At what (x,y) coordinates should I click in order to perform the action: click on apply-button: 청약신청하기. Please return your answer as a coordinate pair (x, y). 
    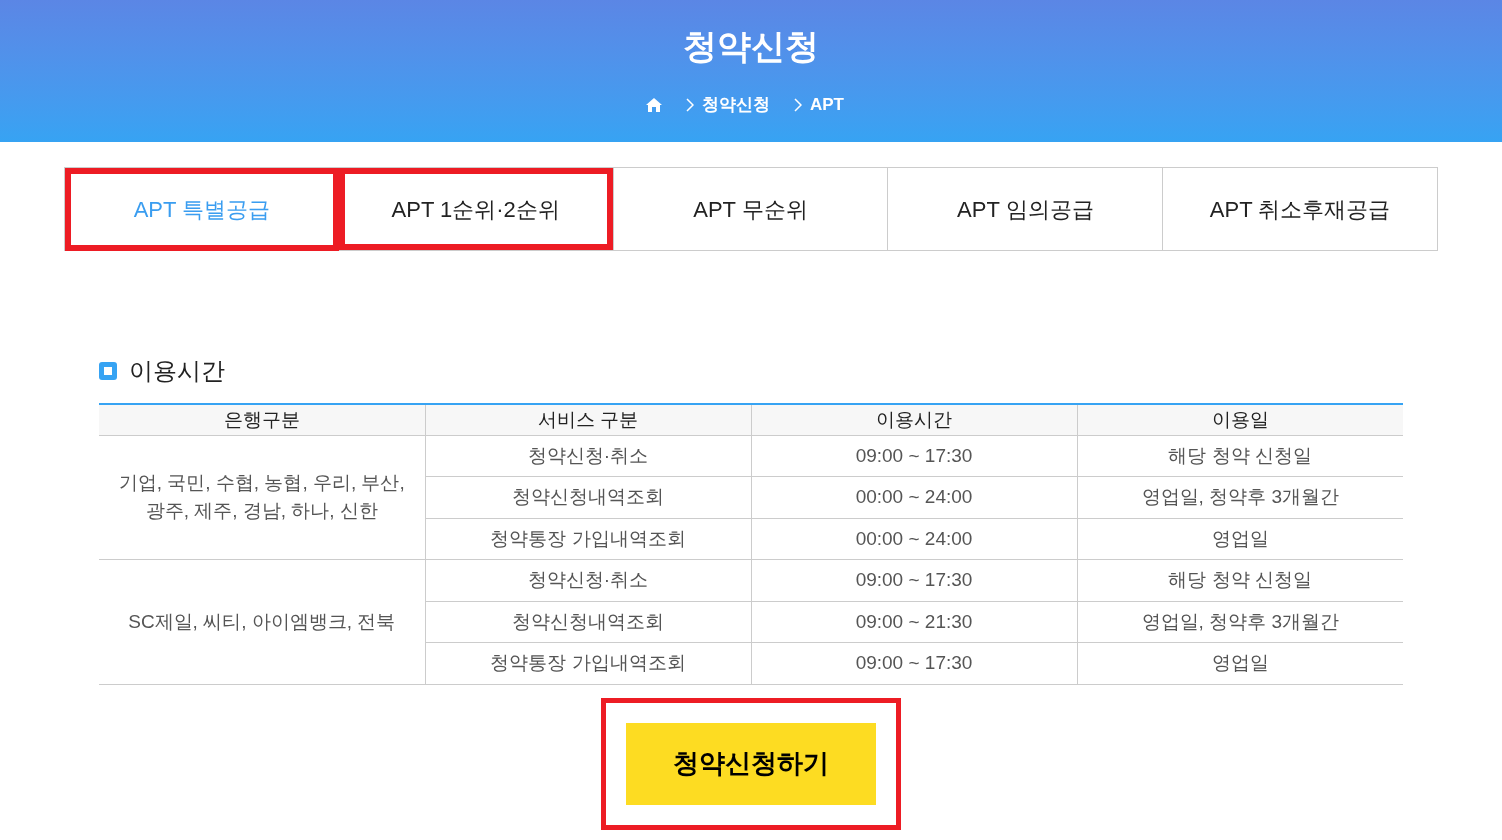
    Looking at the image, I should click on (751, 763).